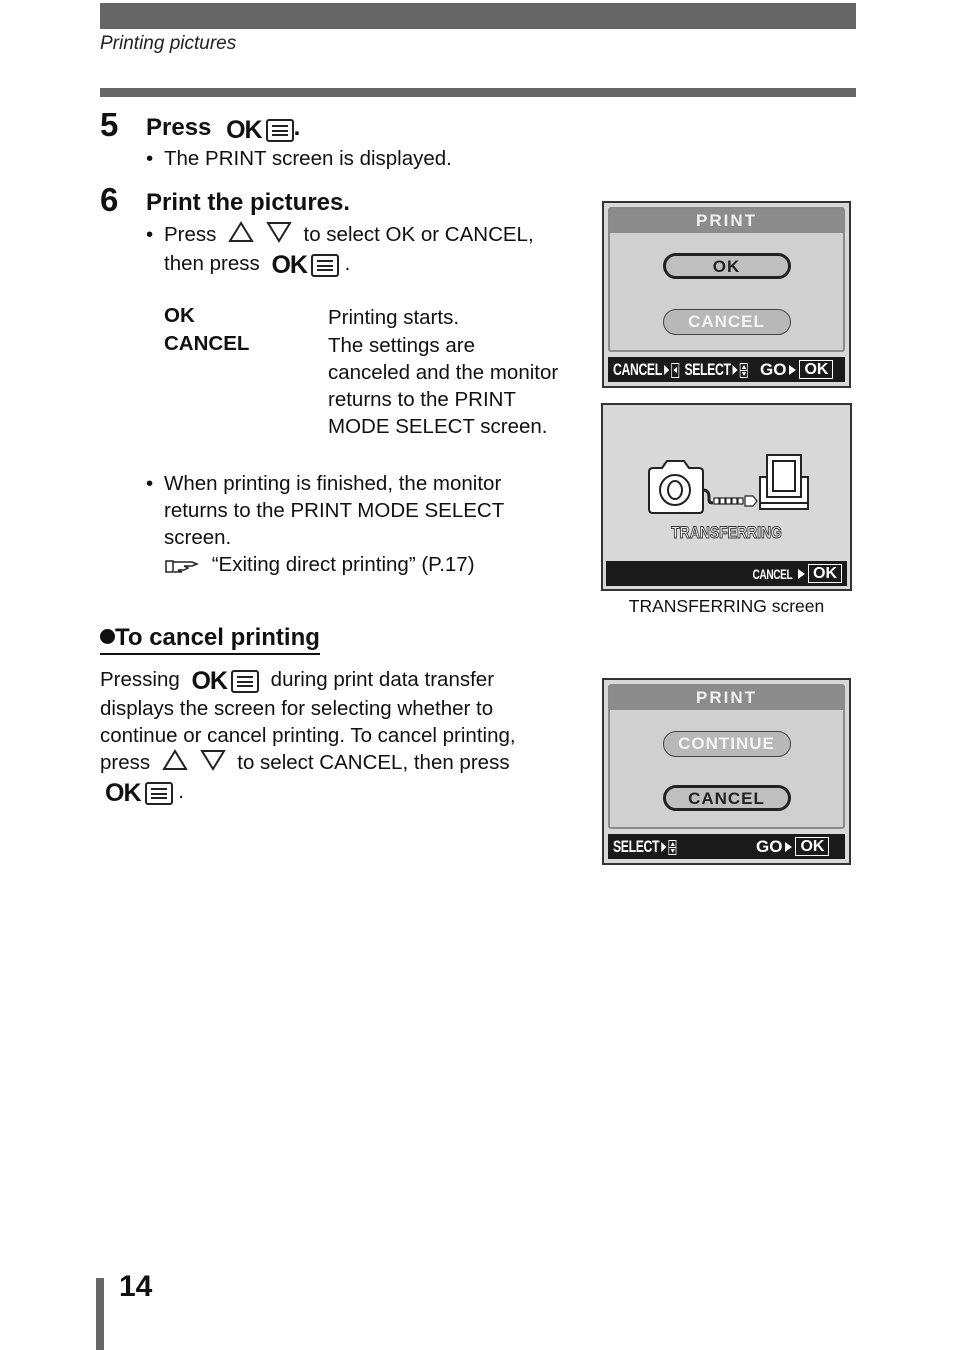 This screenshot has height=1350, width=954. Describe the element at coordinates (190, 234) in the screenshot. I see `bullet-text: Press` at that location.